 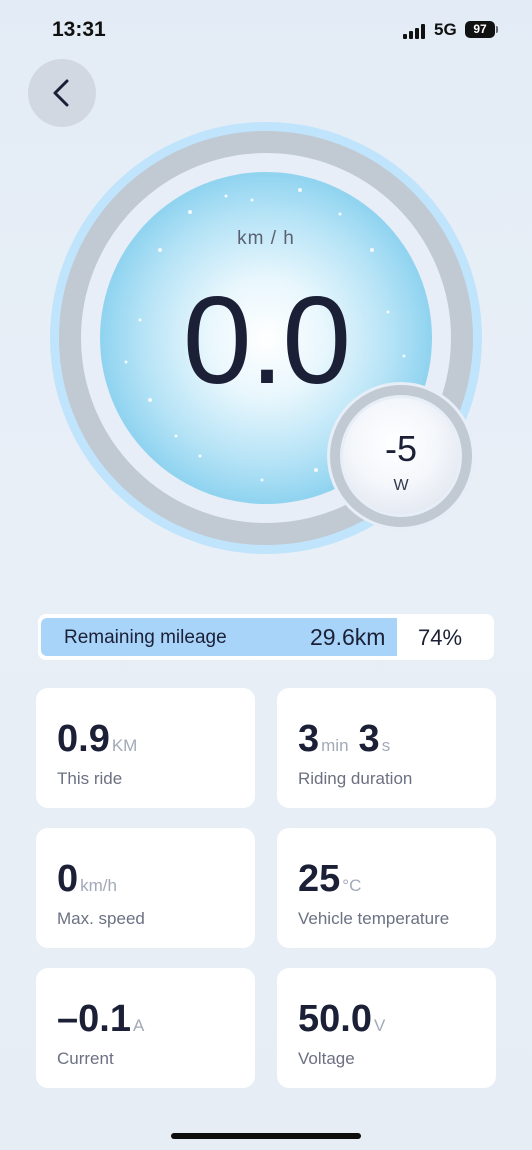 What do you see at coordinates (138, 1025) in the screenshot?
I see `stat-unit: A` at bounding box center [138, 1025].